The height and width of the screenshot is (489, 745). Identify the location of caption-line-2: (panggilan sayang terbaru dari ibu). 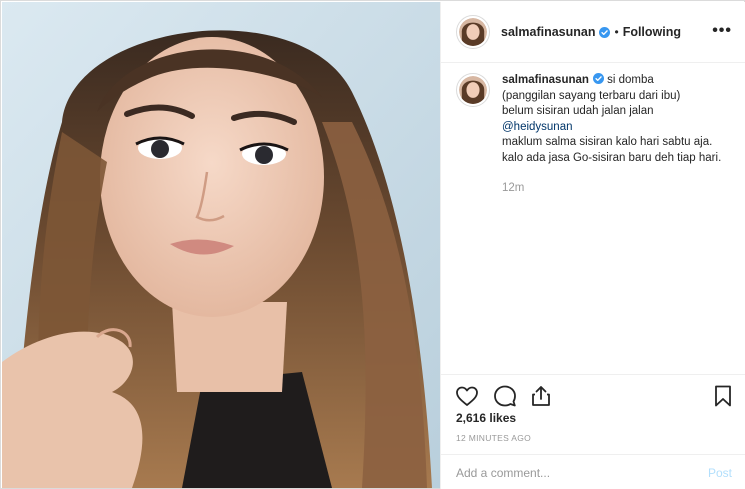
(591, 95).